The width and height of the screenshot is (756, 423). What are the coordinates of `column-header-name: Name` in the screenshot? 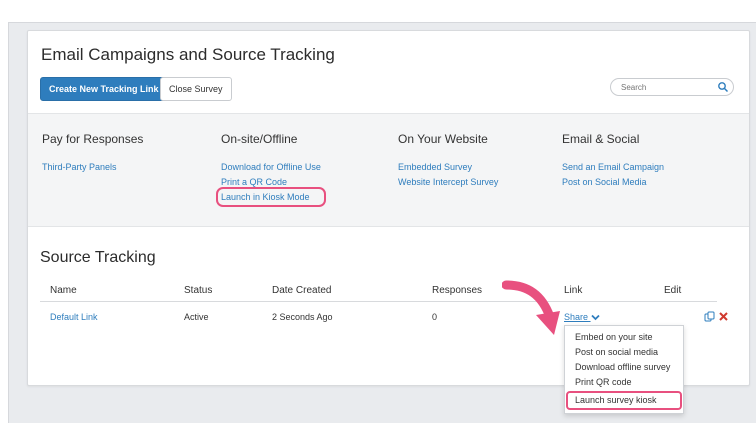 It's located at (63, 290).